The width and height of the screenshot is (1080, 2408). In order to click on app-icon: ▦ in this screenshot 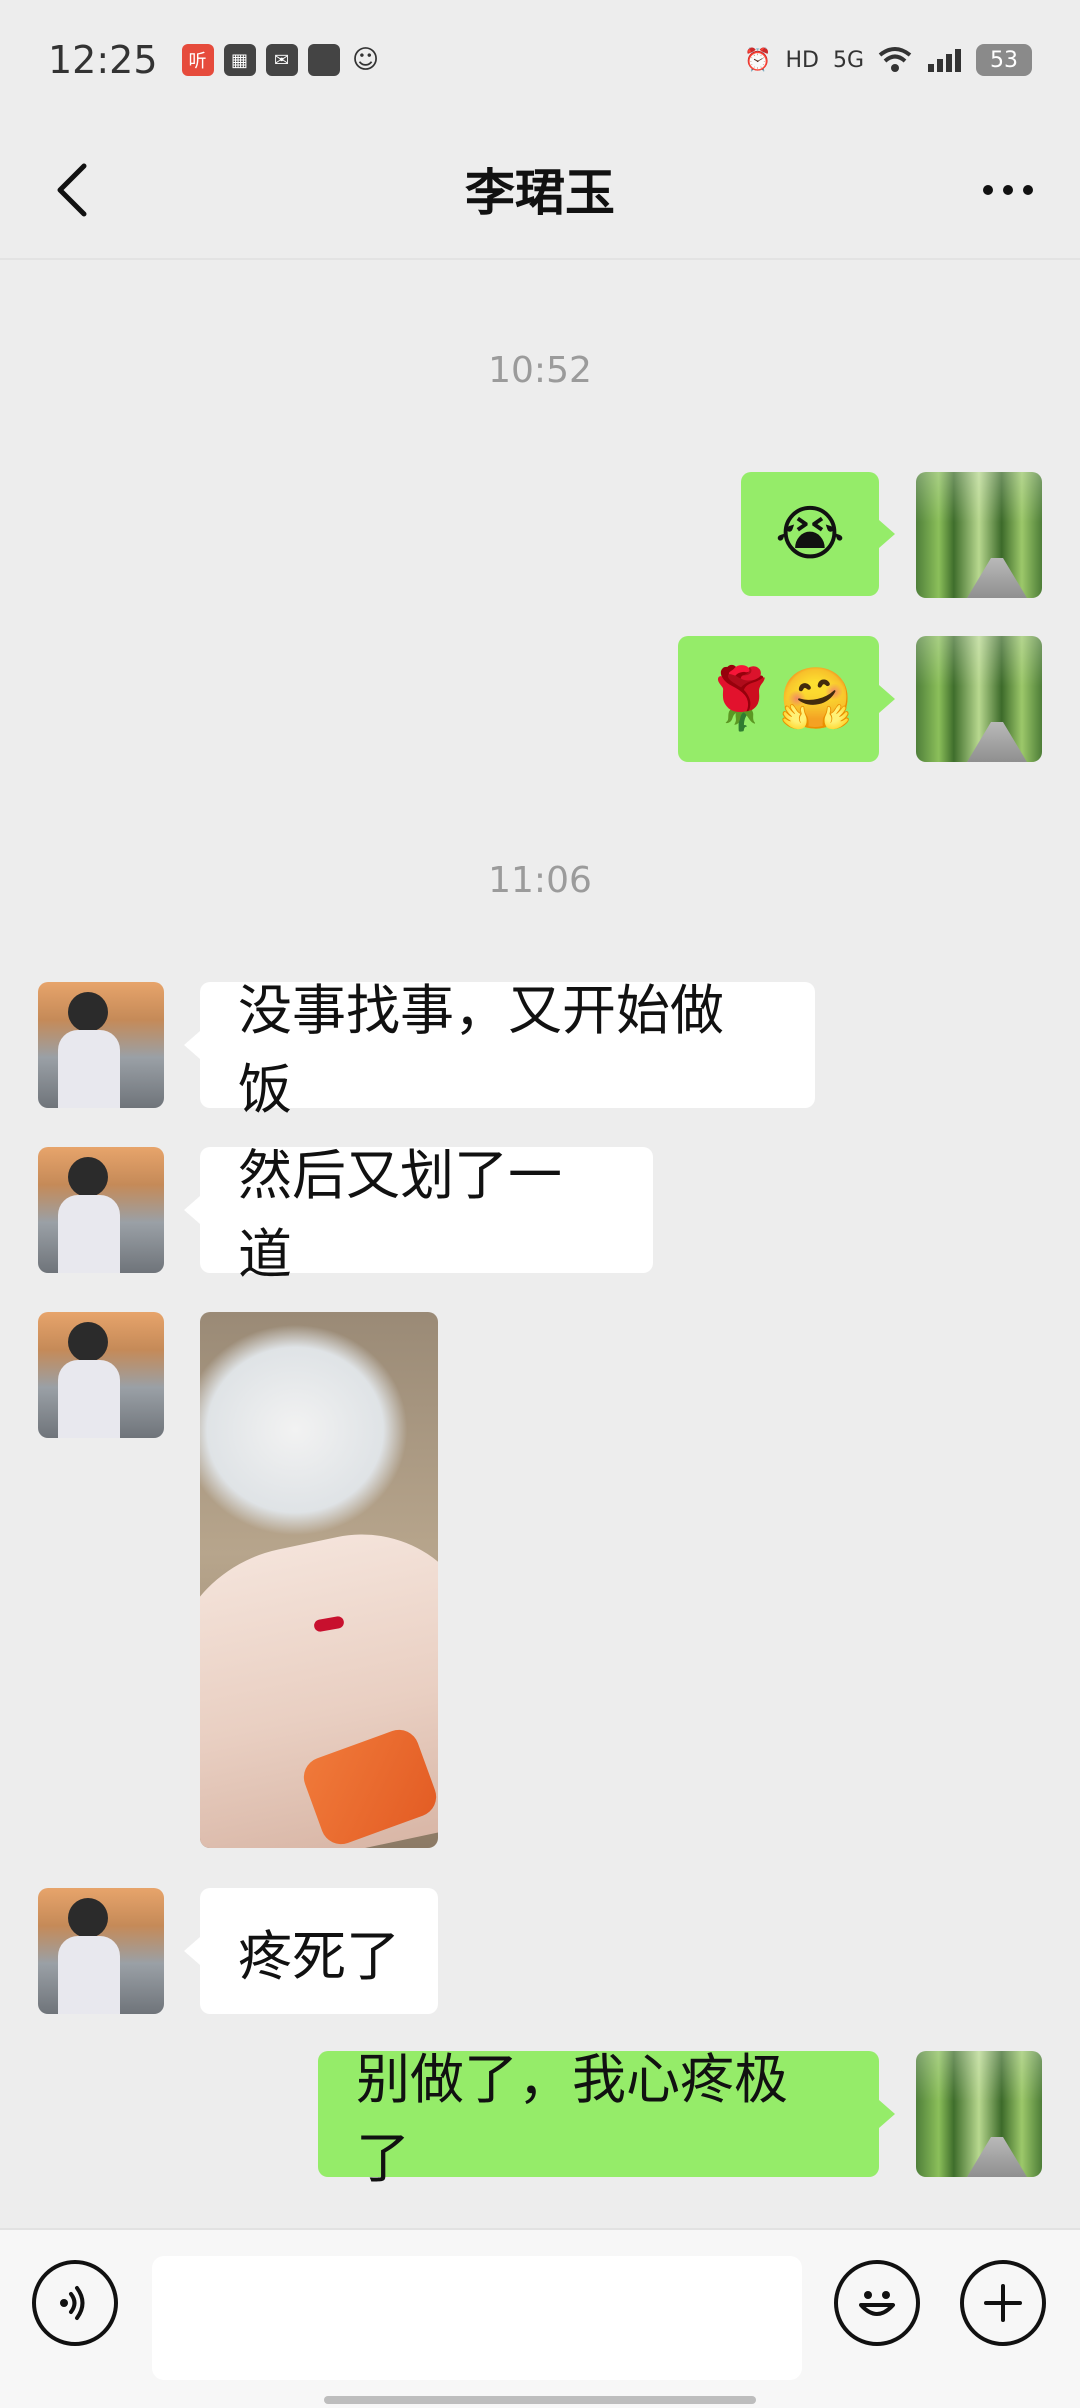, I will do `click(239, 60)`.